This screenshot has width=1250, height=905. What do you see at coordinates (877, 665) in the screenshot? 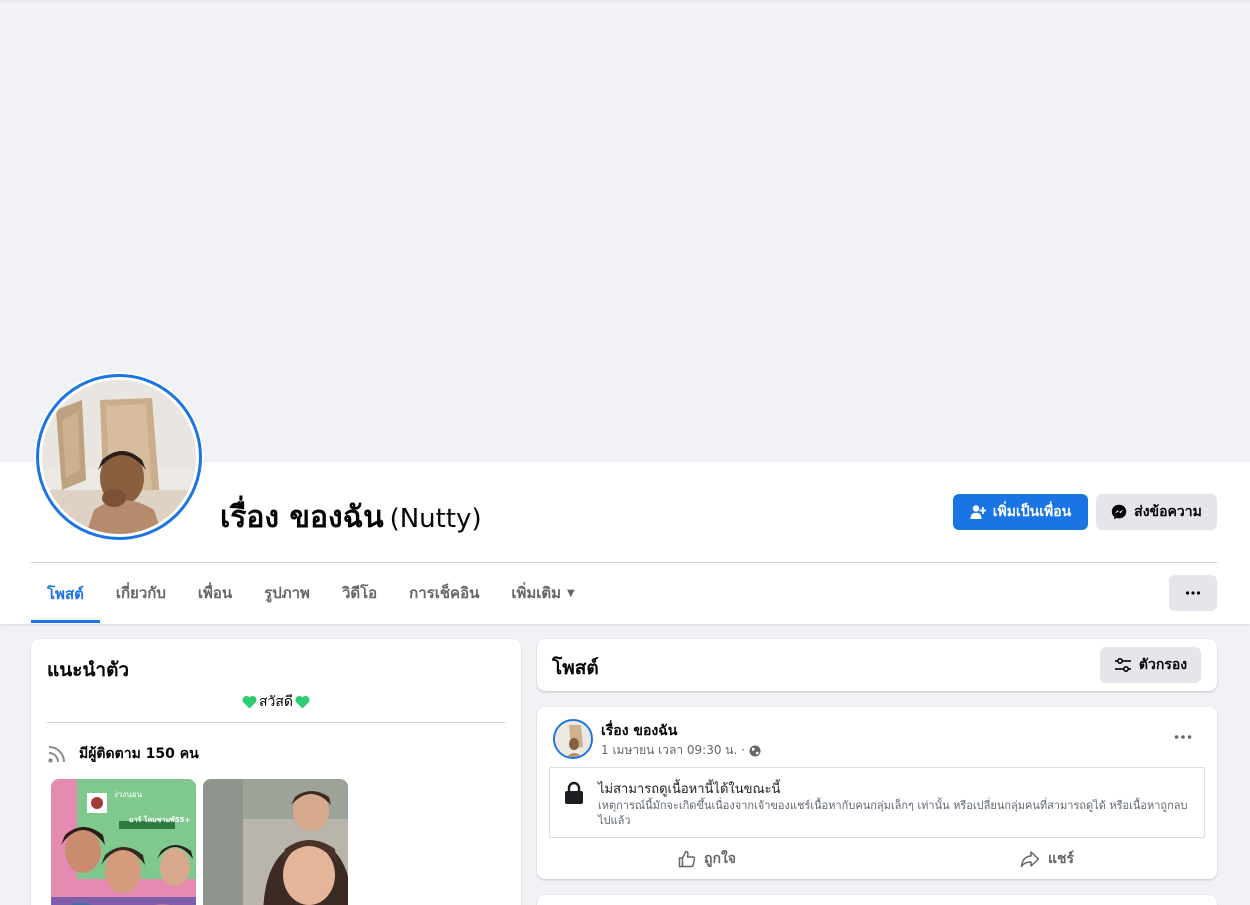
I see `posts-header-card: โพสต์ ตัวกรอง` at bounding box center [877, 665].